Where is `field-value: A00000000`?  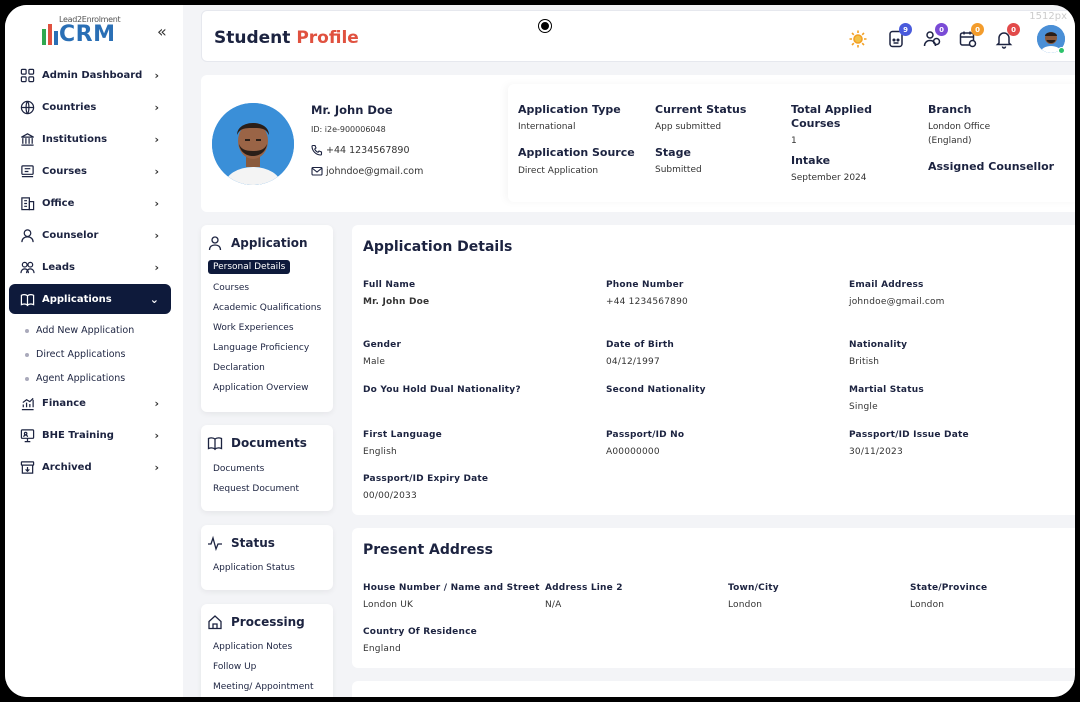
field-value: A00000000 is located at coordinates (633, 452).